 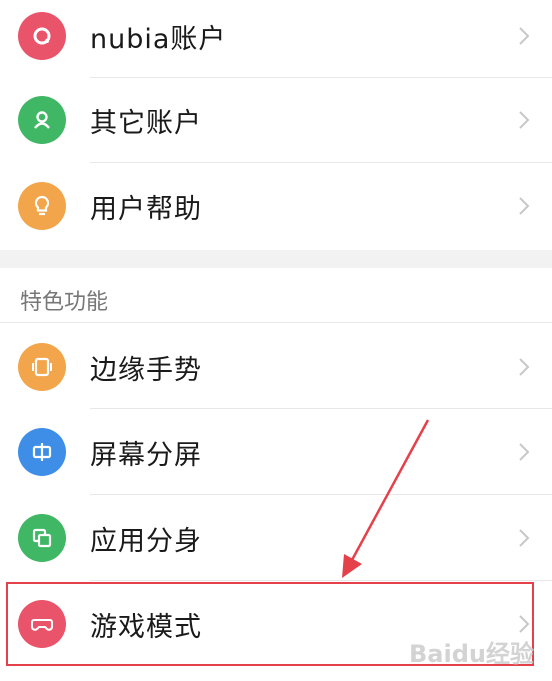 What do you see at coordinates (471, 654) in the screenshot?
I see `watermark: Baidu经验` at bounding box center [471, 654].